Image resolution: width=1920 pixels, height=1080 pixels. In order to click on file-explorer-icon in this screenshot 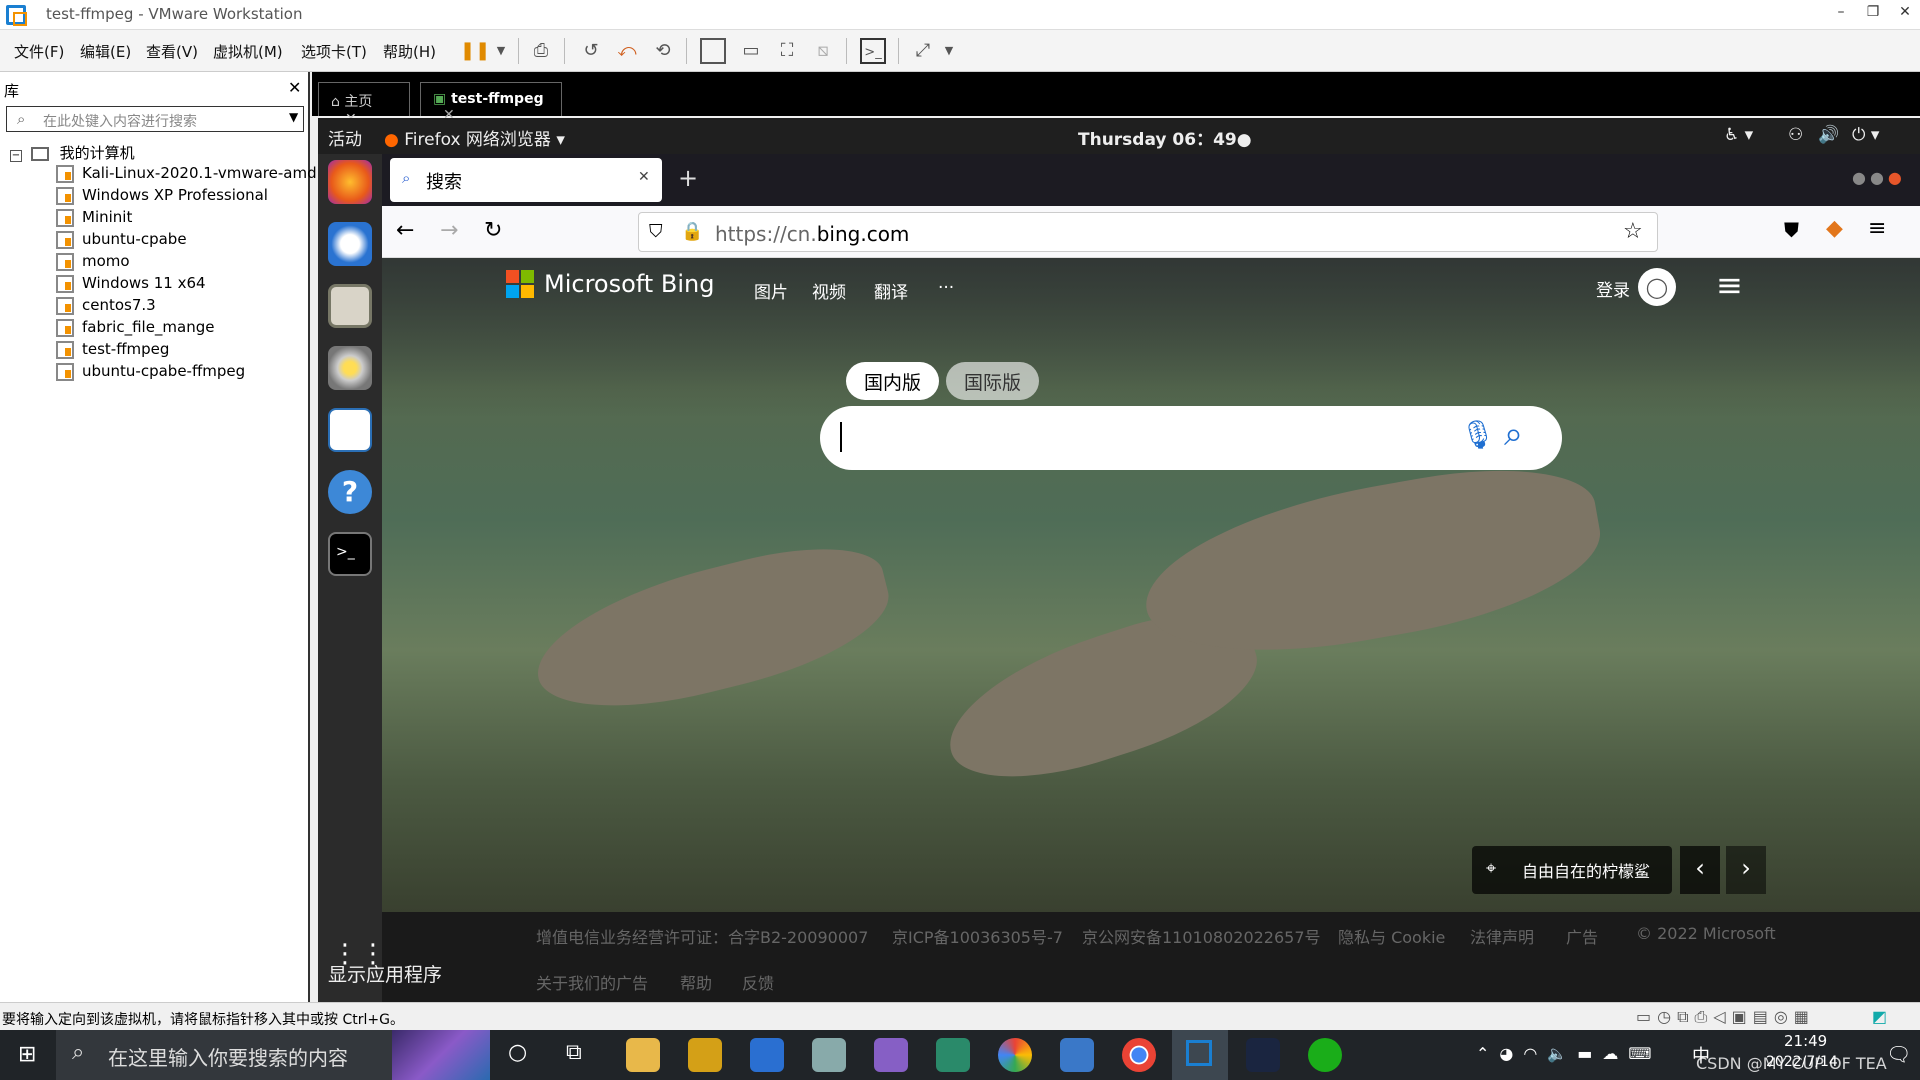, I will do `click(643, 1055)`.